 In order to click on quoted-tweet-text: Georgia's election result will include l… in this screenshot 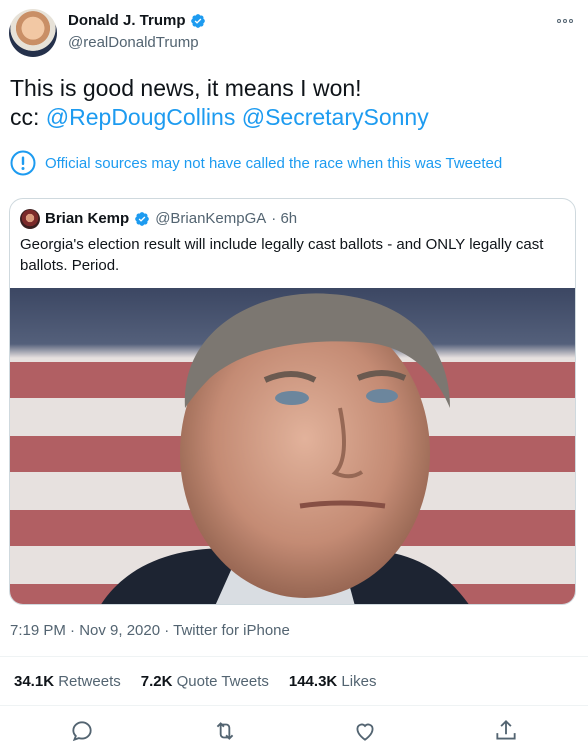, I will do `click(282, 255)`.